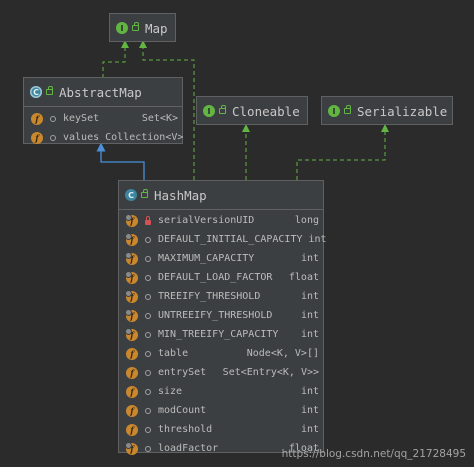 This screenshot has height=467, width=474. I want to click on node-serializable: I Serializable, so click(387, 110).